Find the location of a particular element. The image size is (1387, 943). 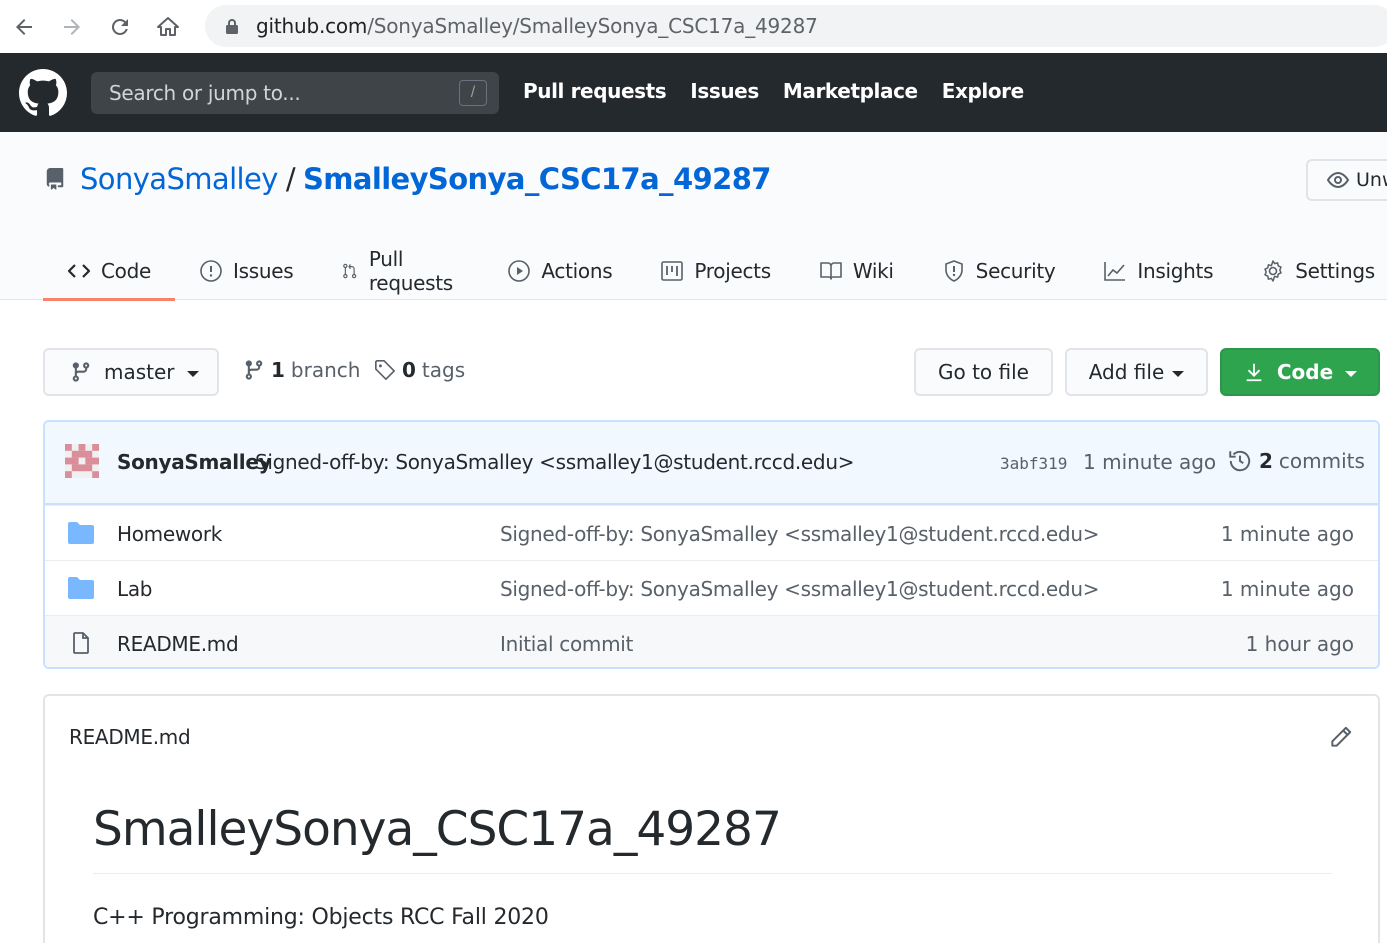

code-download-button: Code is located at coordinates (1300, 372).